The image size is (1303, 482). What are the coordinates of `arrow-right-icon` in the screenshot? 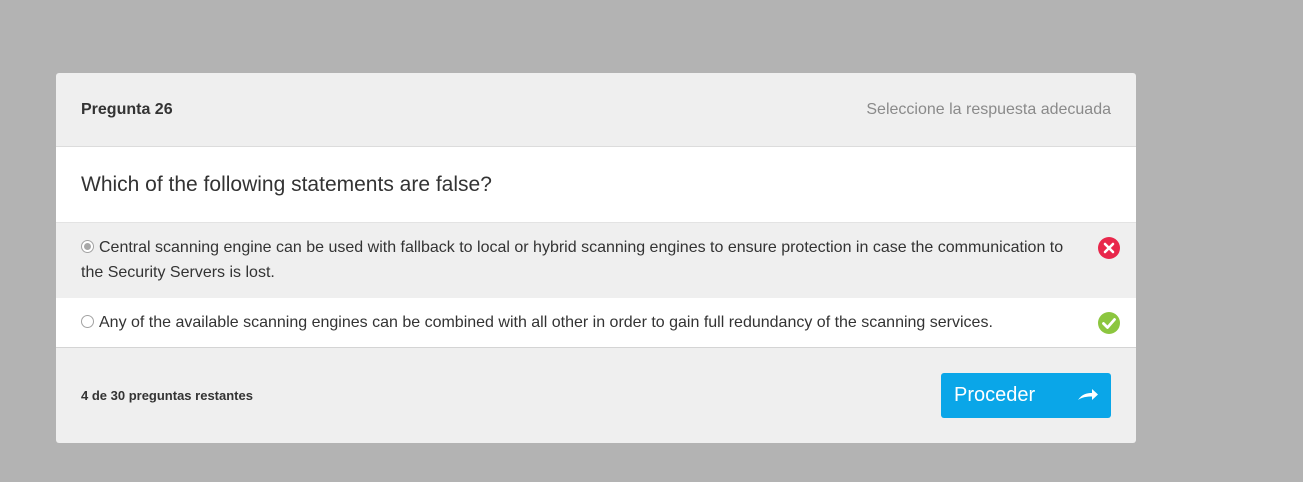 It's located at (1088, 394).